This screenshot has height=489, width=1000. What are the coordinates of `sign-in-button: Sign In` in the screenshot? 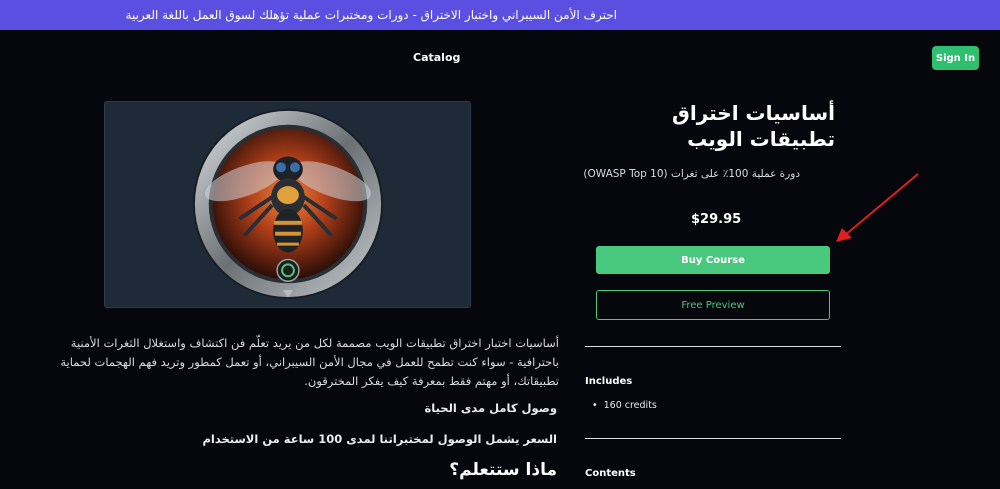 It's located at (955, 58).